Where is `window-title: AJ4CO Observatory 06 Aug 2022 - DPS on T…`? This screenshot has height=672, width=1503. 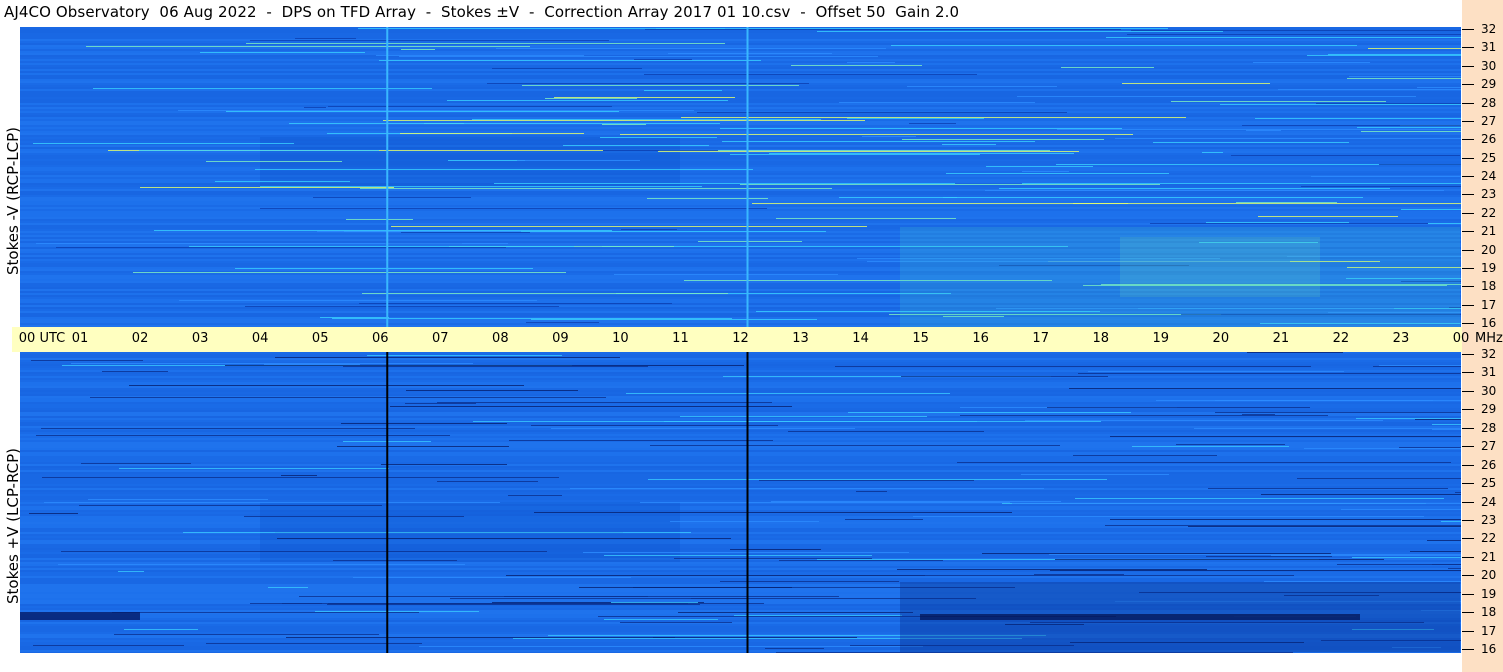
window-title: AJ4CO Observatory 06 Aug 2022 - DPS on T… is located at coordinates (482, 12).